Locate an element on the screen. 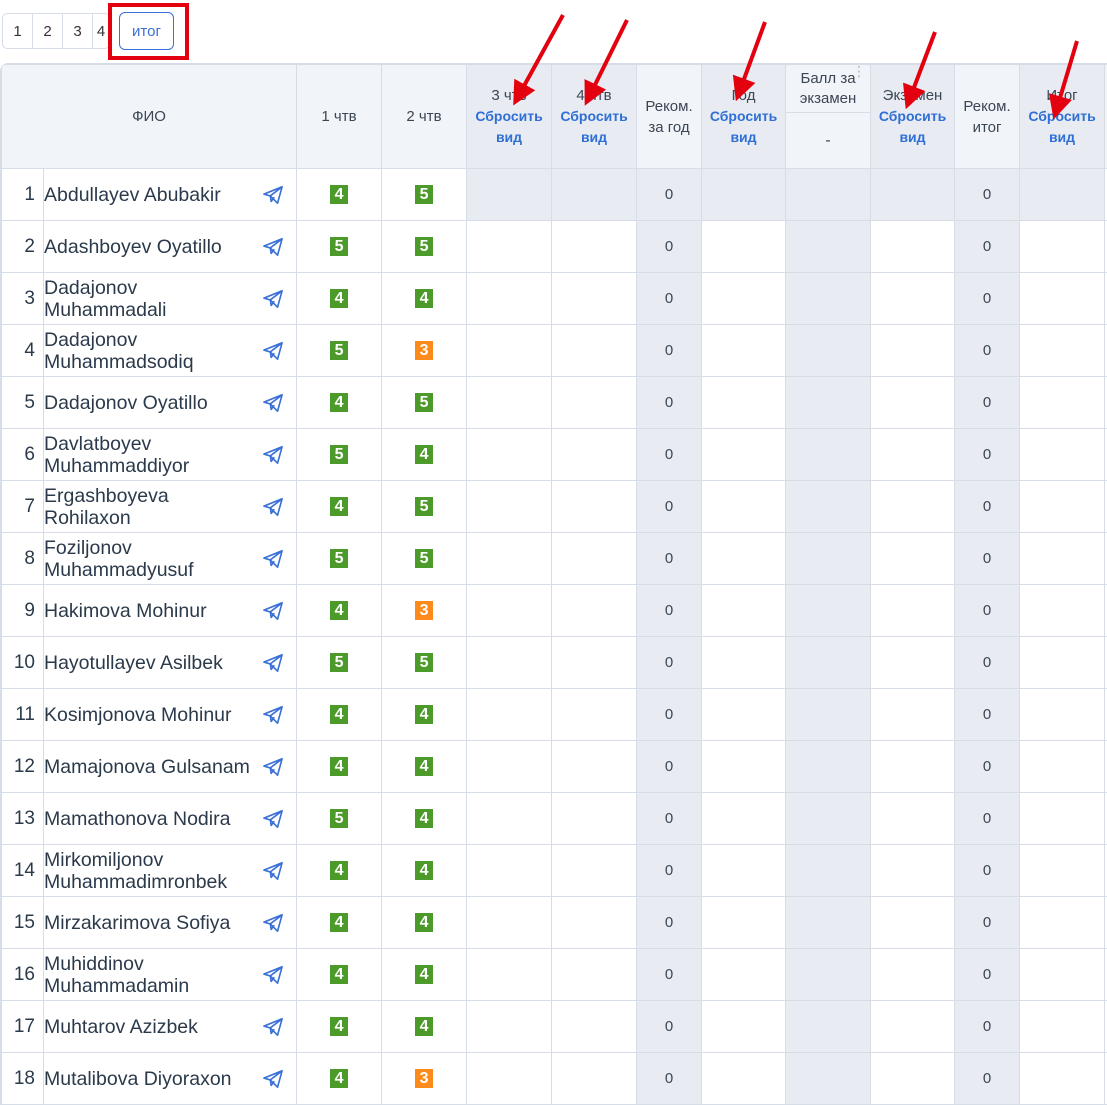 The image size is (1107, 1105). tab-1: 1 is located at coordinates (18, 31).